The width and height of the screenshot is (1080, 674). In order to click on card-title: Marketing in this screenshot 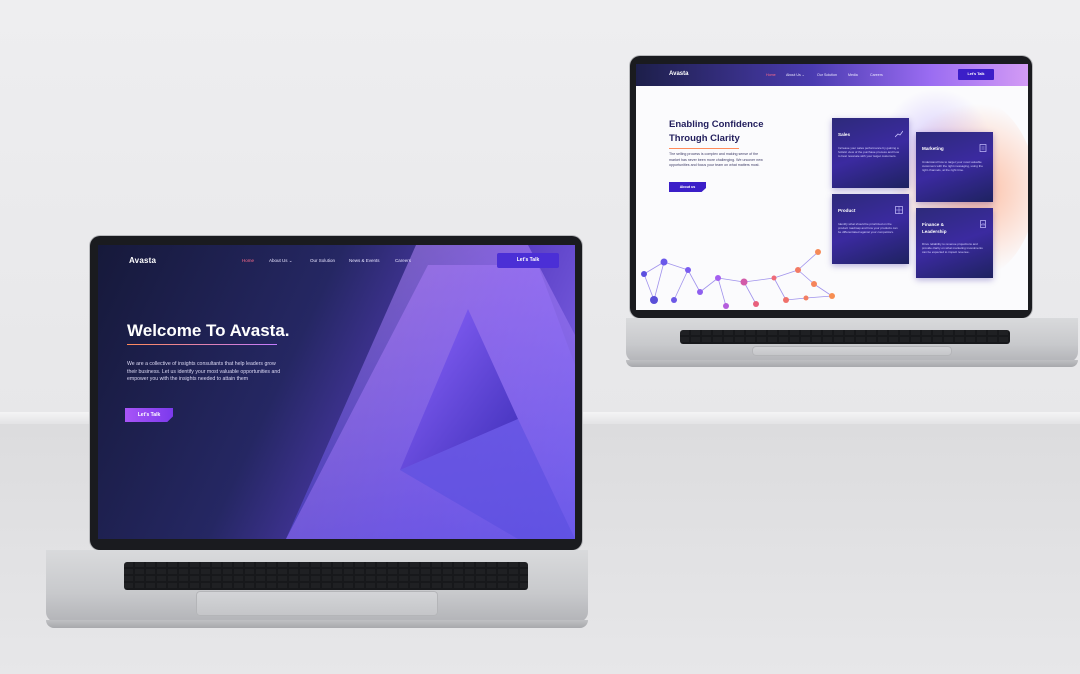, I will do `click(933, 148)`.